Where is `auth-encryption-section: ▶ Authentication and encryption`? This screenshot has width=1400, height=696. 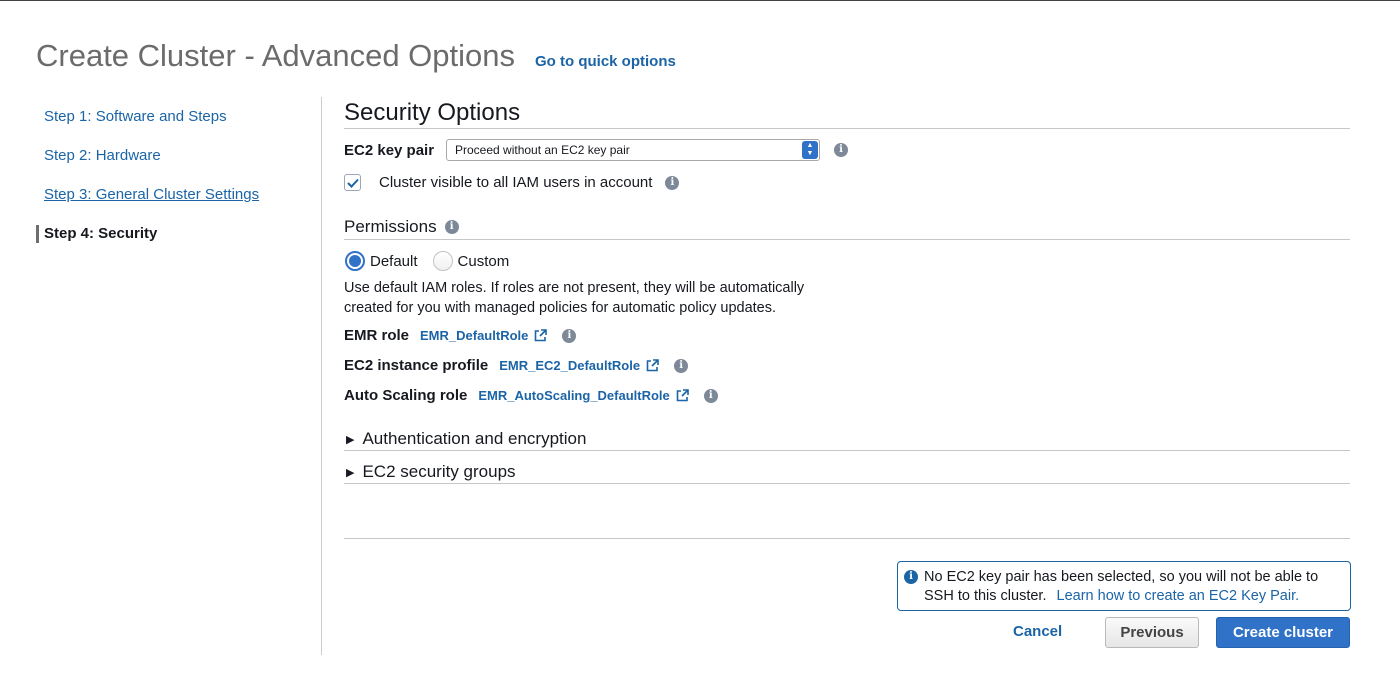 auth-encryption-section: ▶ Authentication and encryption is located at coordinates (466, 439).